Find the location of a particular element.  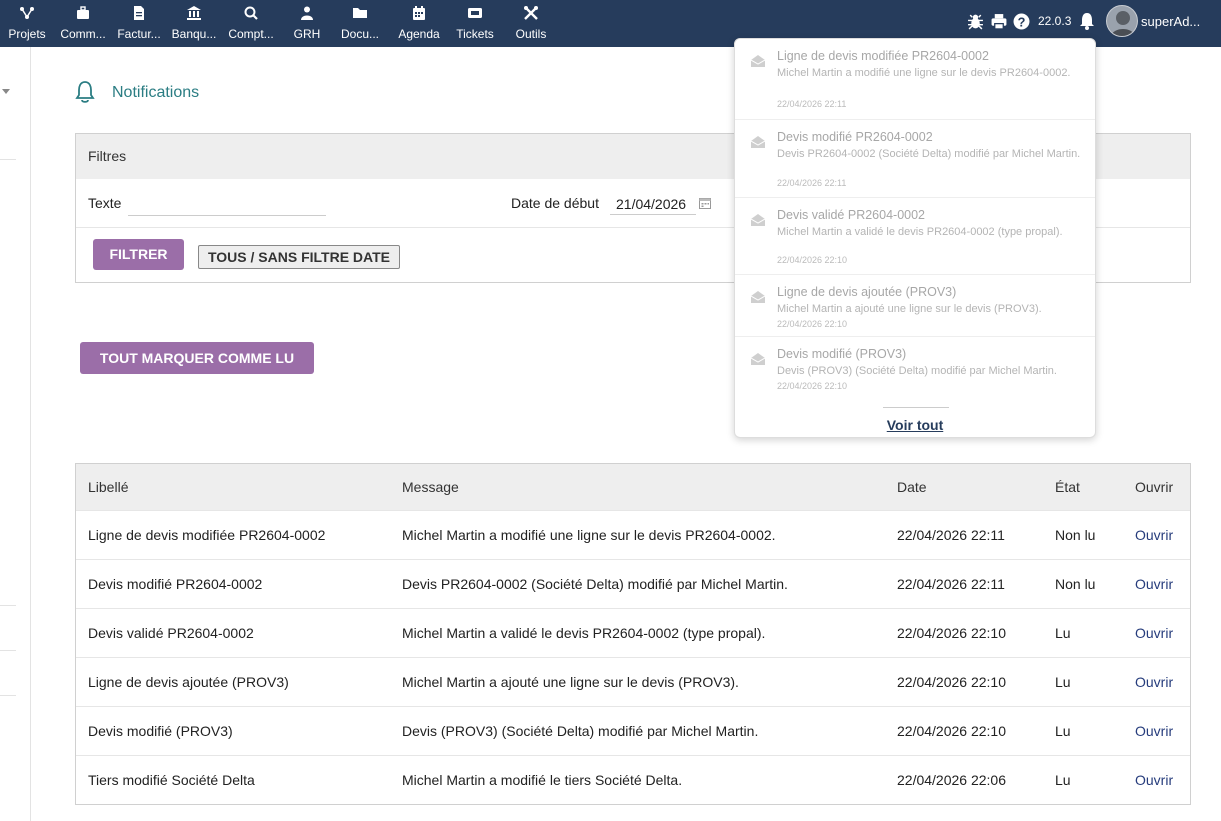

menu-item-agenda: Agenda is located at coordinates (419, 23).